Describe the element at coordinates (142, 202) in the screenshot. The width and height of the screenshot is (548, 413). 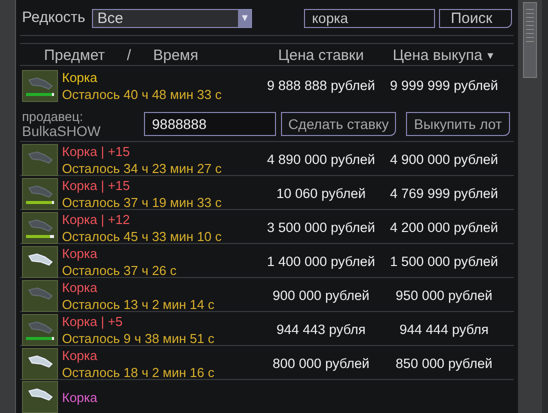
I see `time-left: Осталось 37 ч 19 мин 33 с` at that location.